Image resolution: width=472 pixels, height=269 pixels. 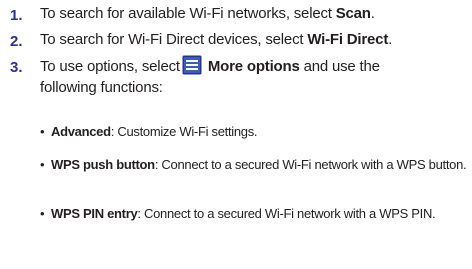 I want to click on menu-icon-graphic, so click(x=192, y=65).